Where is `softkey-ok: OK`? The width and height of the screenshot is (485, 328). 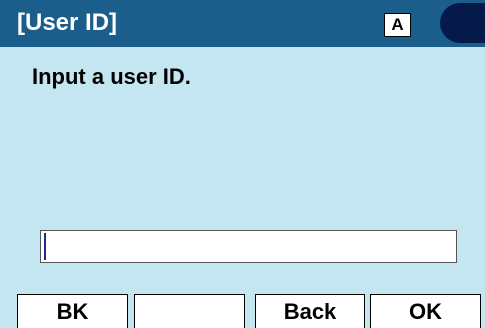
softkey-ok: OK is located at coordinates (425, 311).